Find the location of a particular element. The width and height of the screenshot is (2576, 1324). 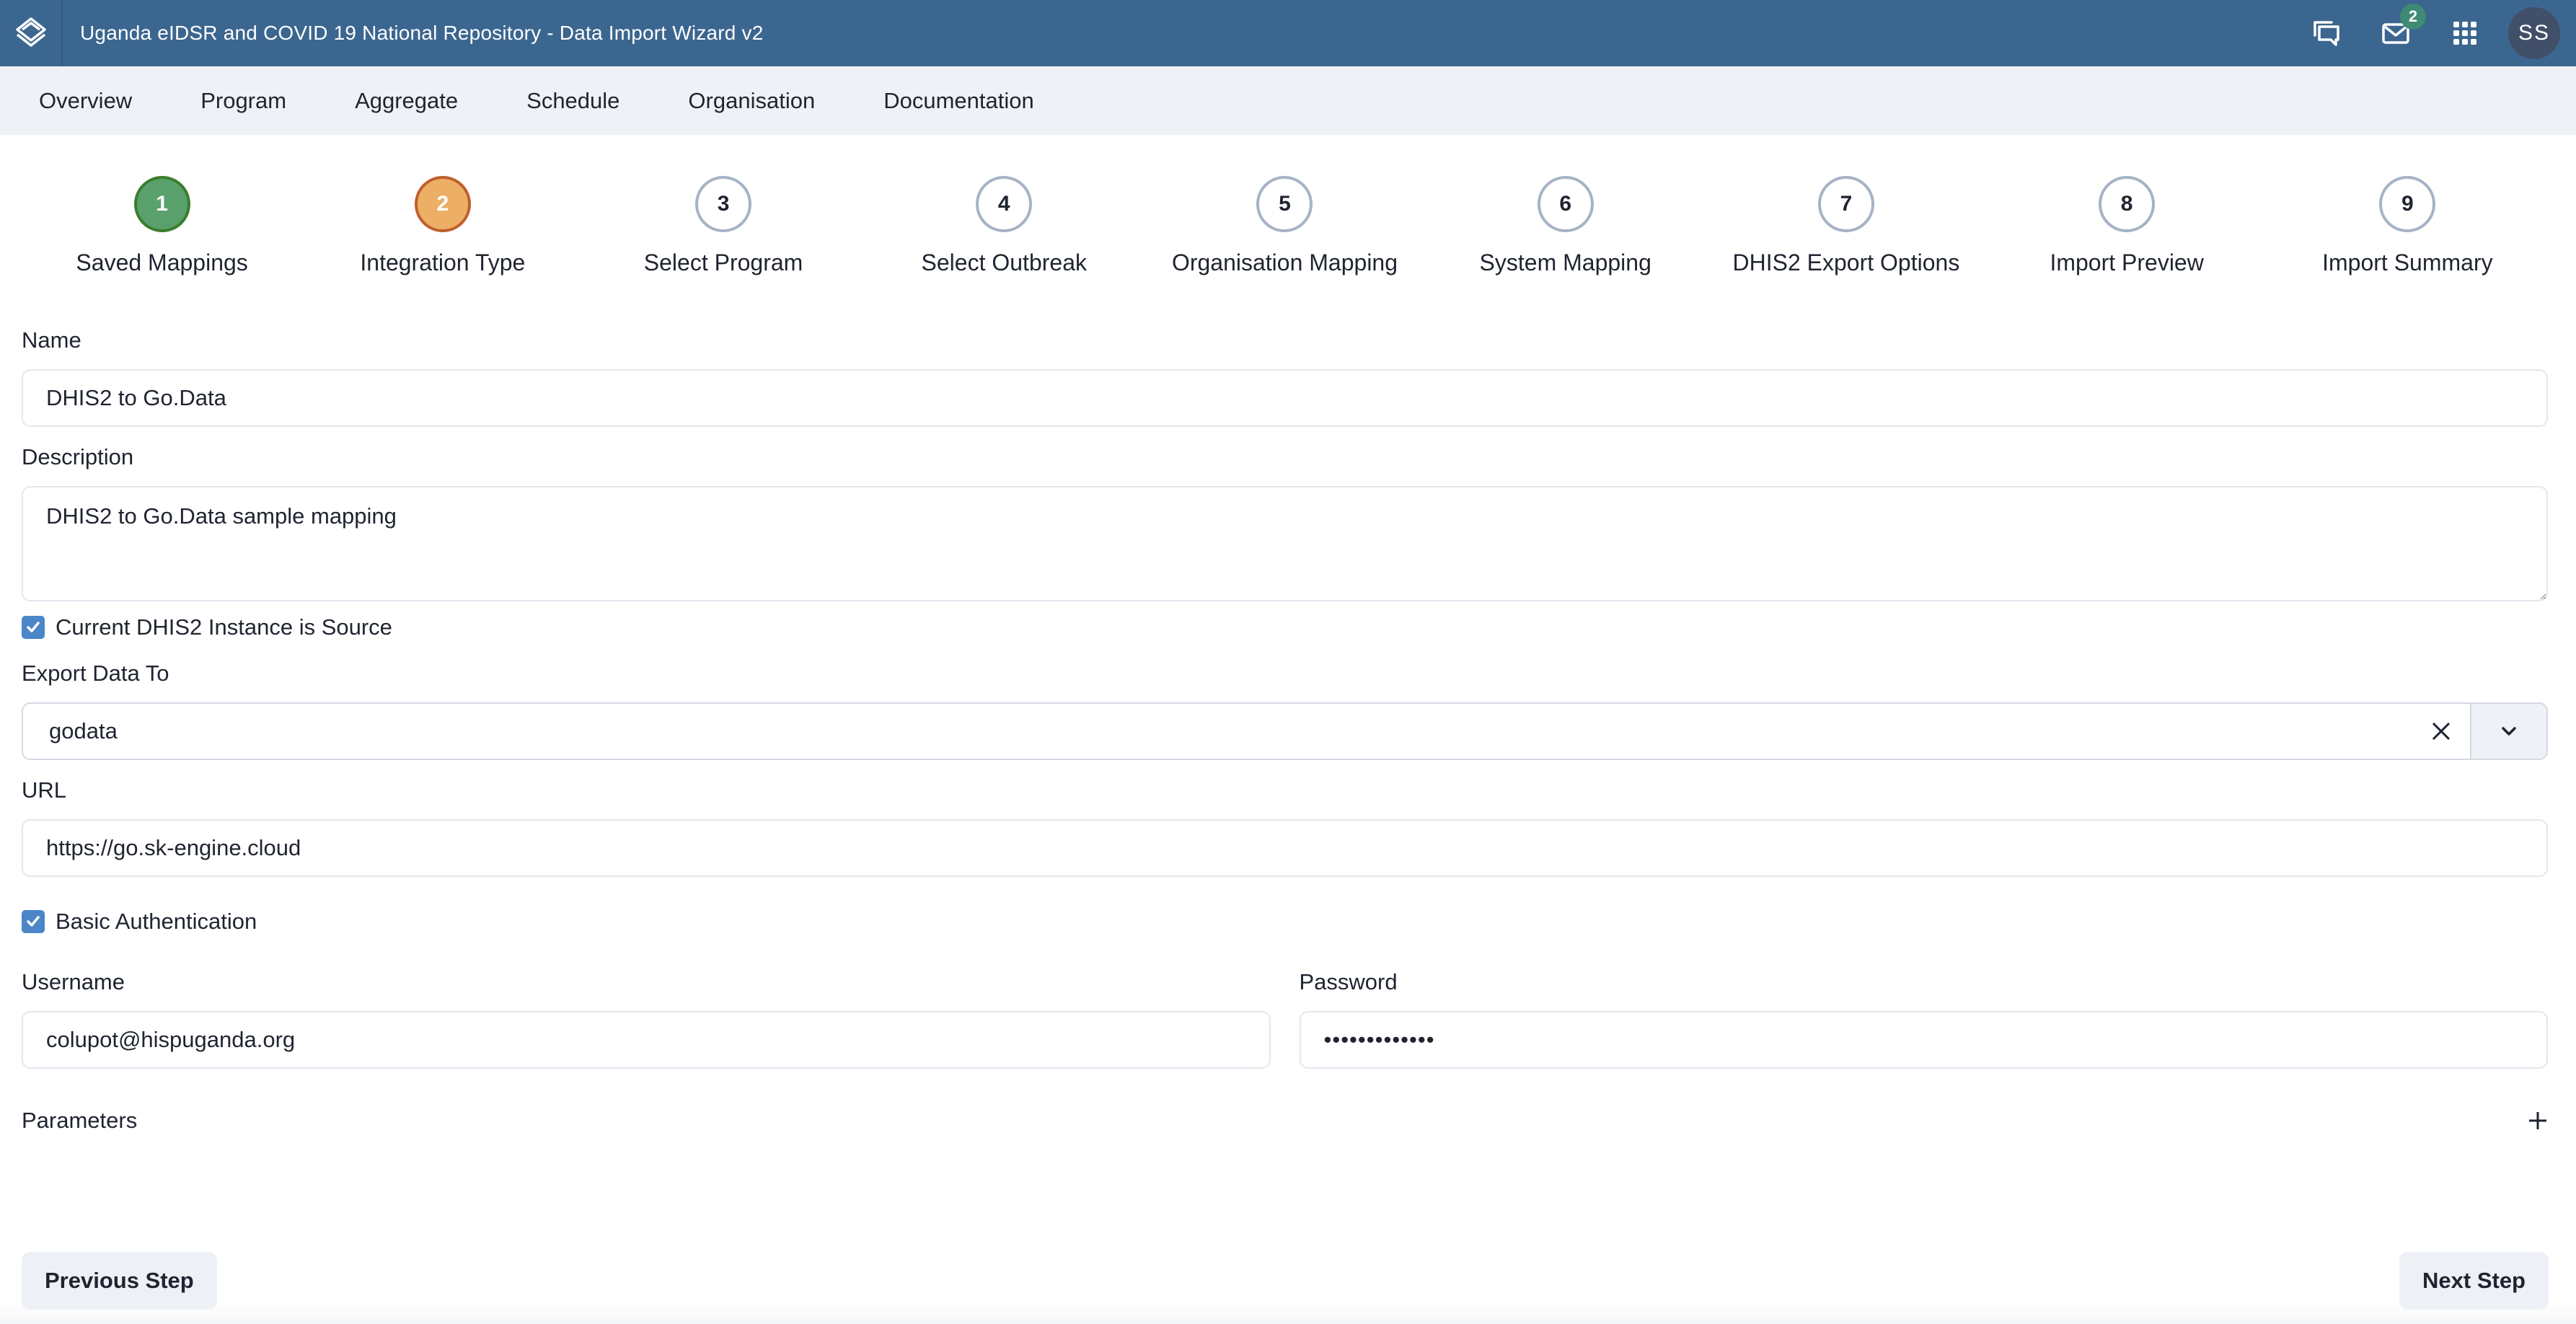

step-label: Import Summary is located at coordinates (2407, 263).